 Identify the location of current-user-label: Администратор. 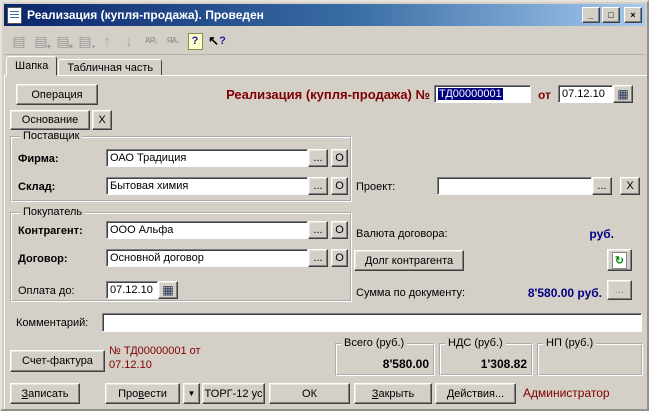
(566, 393).